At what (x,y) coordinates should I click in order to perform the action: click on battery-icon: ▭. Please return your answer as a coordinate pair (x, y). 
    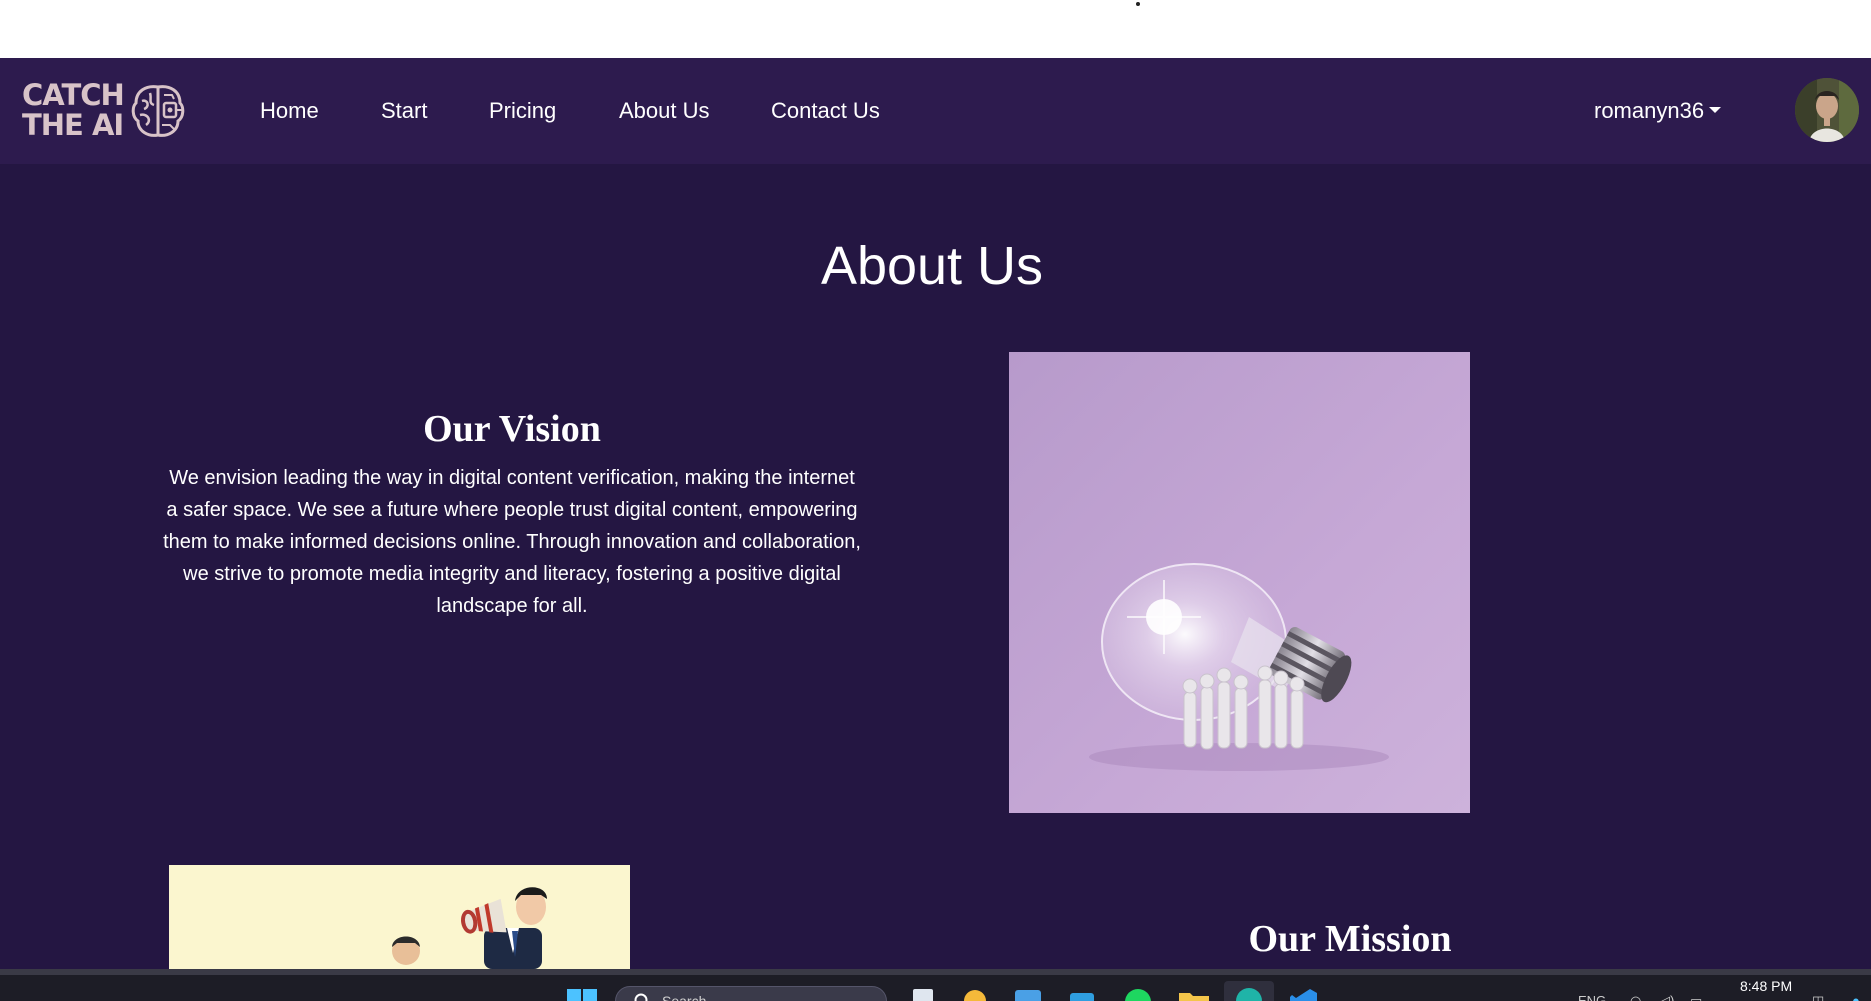
    Looking at the image, I should click on (1696, 997).